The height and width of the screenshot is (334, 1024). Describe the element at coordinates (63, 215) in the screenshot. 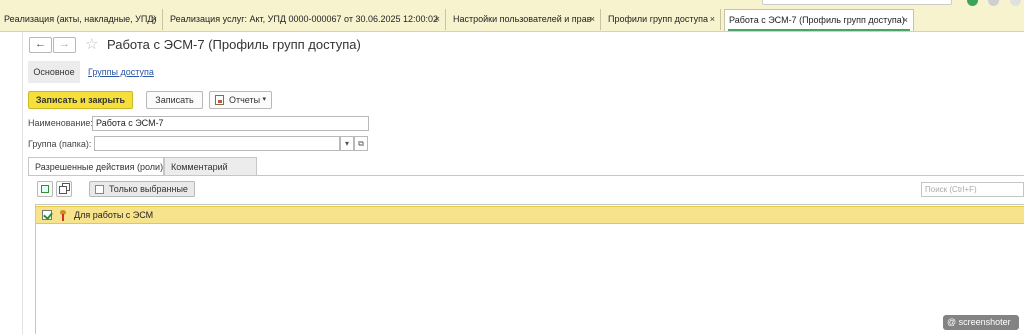

I see `key-icon` at that location.